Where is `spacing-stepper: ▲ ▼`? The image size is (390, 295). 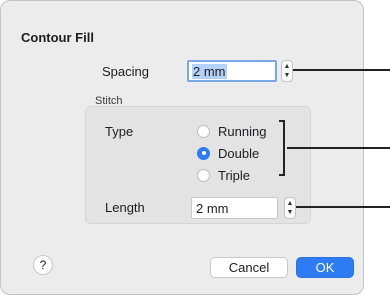 spacing-stepper: ▲ ▼ is located at coordinates (287, 71).